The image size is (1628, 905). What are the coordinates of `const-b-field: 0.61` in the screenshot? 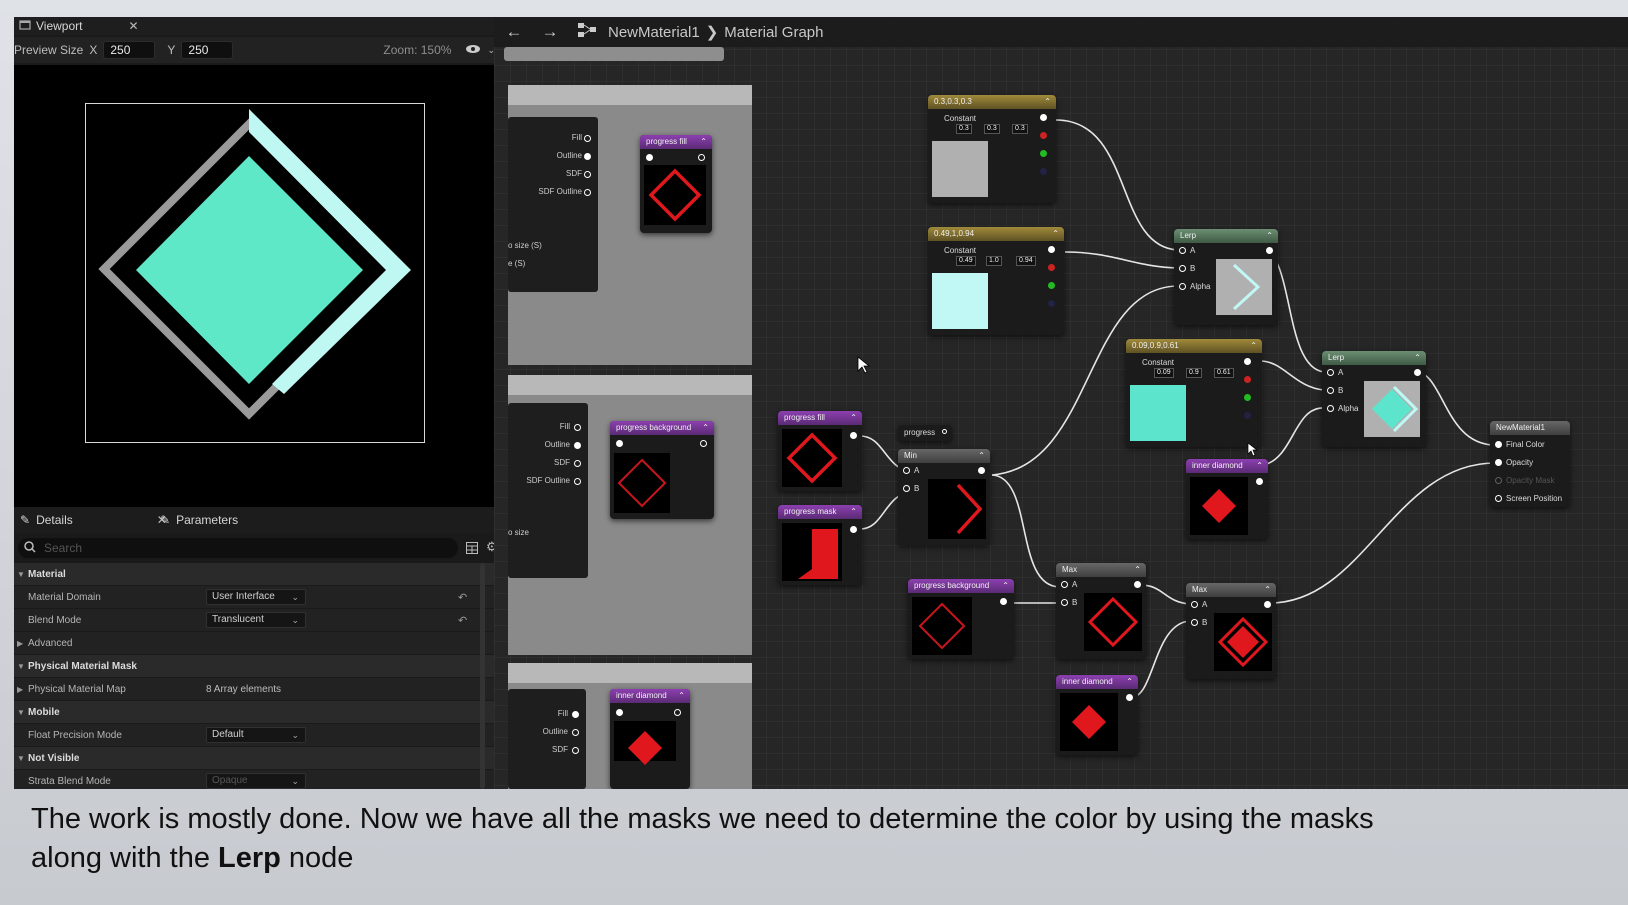 It's located at (1224, 373).